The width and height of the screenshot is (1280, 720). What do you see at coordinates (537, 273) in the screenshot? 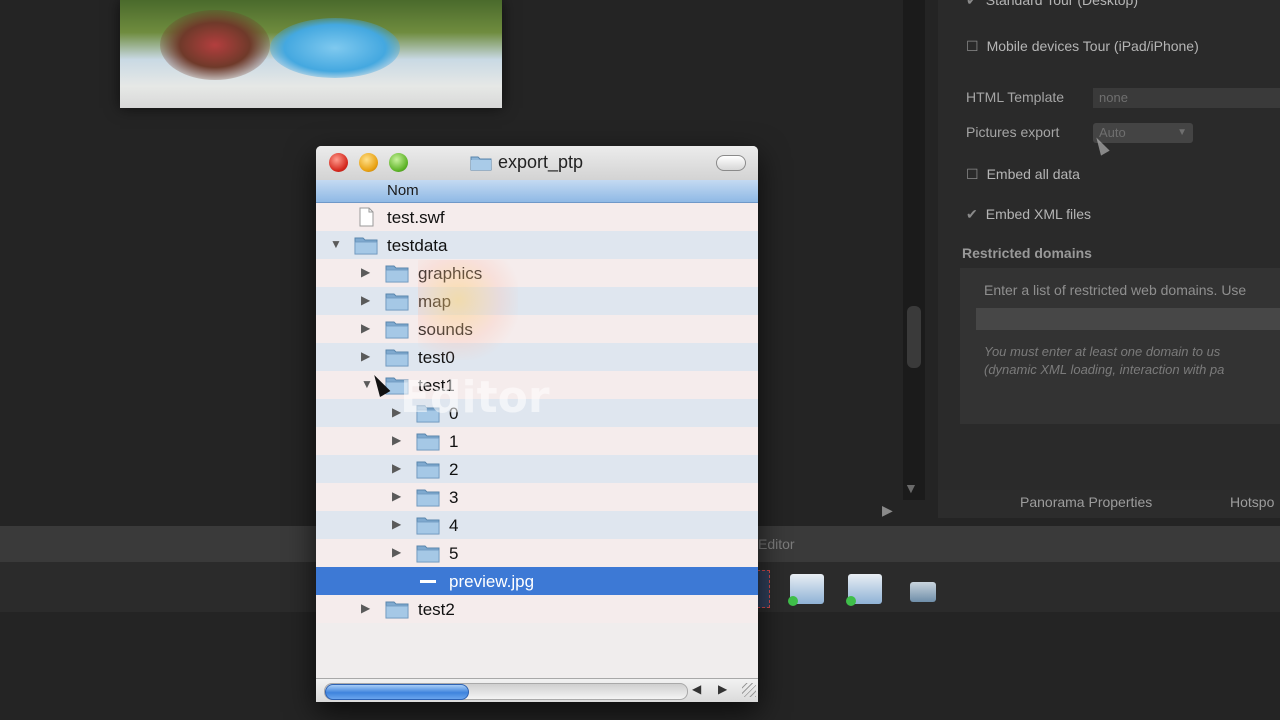
I see `folder-row: ▶ graphics` at bounding box center [537, 273].